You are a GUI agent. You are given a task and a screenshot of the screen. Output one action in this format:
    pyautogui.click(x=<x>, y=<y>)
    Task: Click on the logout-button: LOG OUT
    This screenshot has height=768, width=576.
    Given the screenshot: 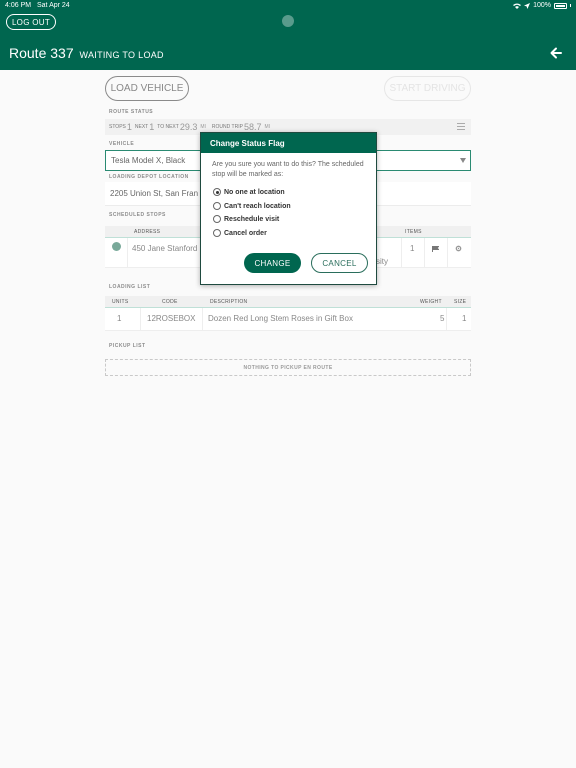 What is the action you would take?
    pyautogui.click(x=31, y=22)
    